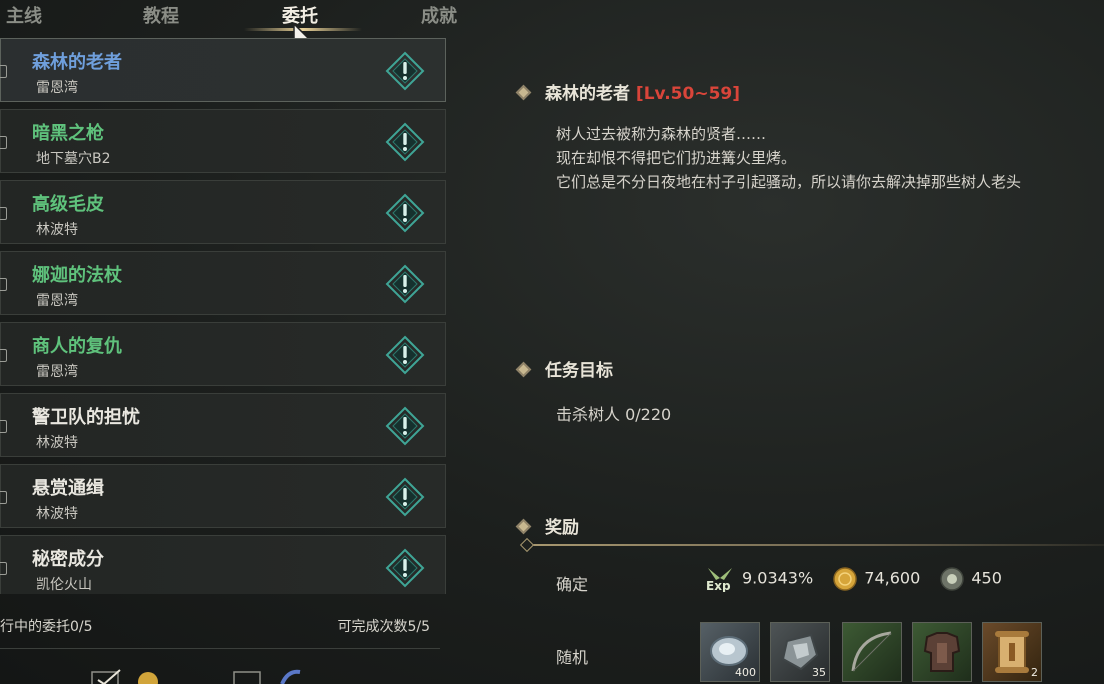  What do you see at coordinates (220, 648) in the screenshot?
I see `divider` at bounding box center [220, 648].